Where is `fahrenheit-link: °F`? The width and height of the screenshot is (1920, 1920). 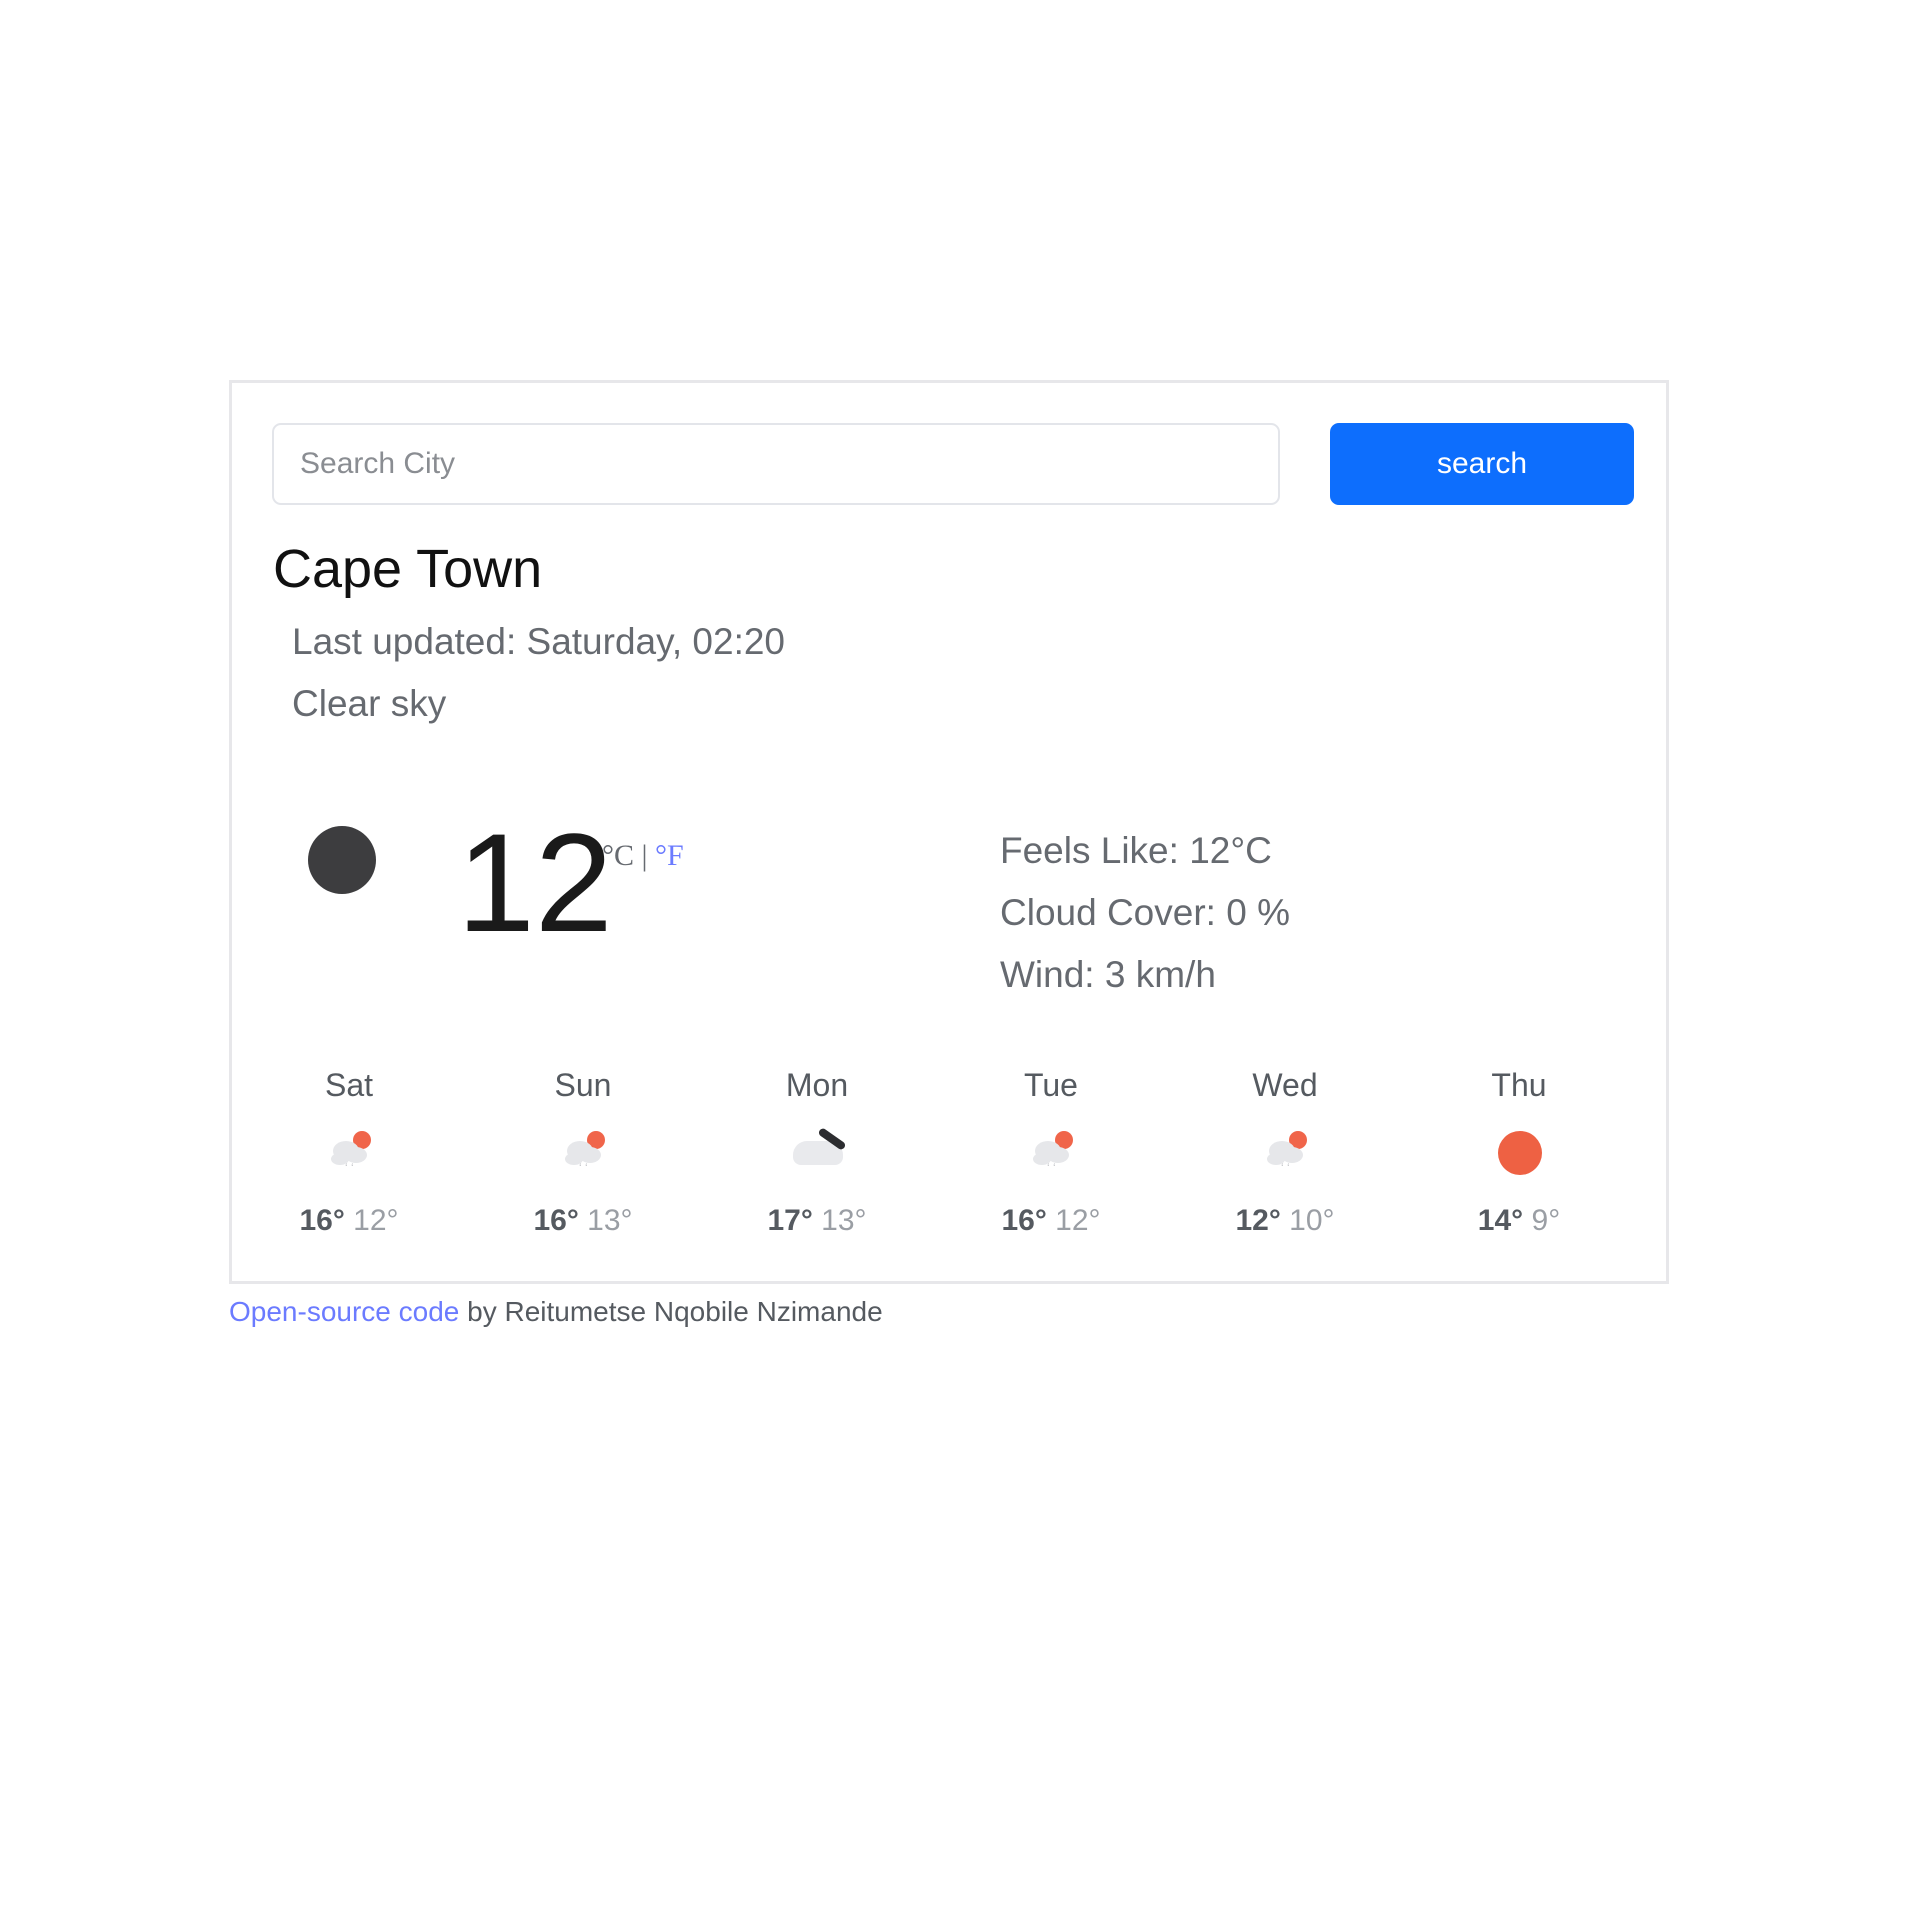
fahrenheit-link: °F is located at coordinates (669, 855).